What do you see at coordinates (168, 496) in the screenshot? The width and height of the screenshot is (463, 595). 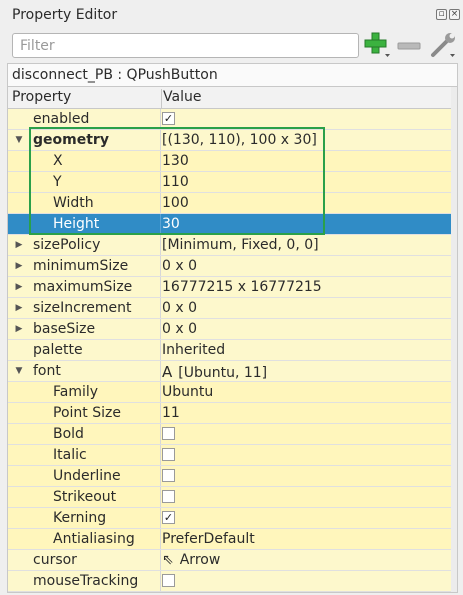 I see `strikeout-checkbox` at bounding box center [168, 496].